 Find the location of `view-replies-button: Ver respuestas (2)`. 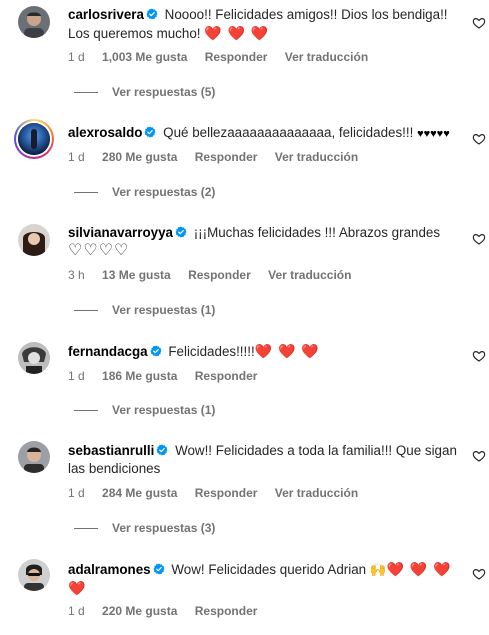

view-replies-button: Ver respuestas (2) is located at coordinates (144, 192).